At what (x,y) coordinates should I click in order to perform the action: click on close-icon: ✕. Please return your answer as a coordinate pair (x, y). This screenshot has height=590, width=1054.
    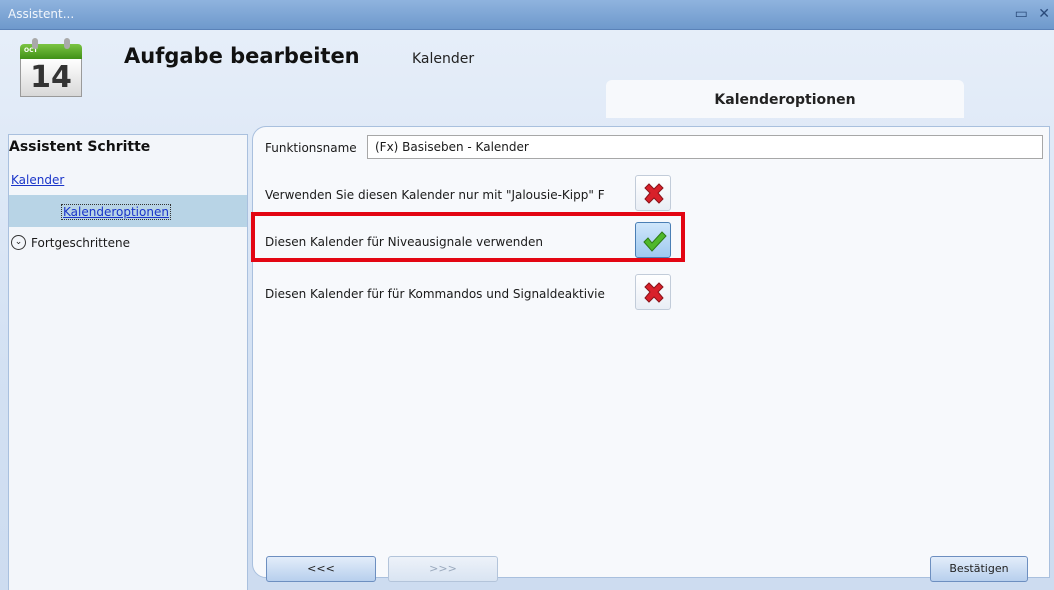
    Looking at the image, I should click on (1044, 14).